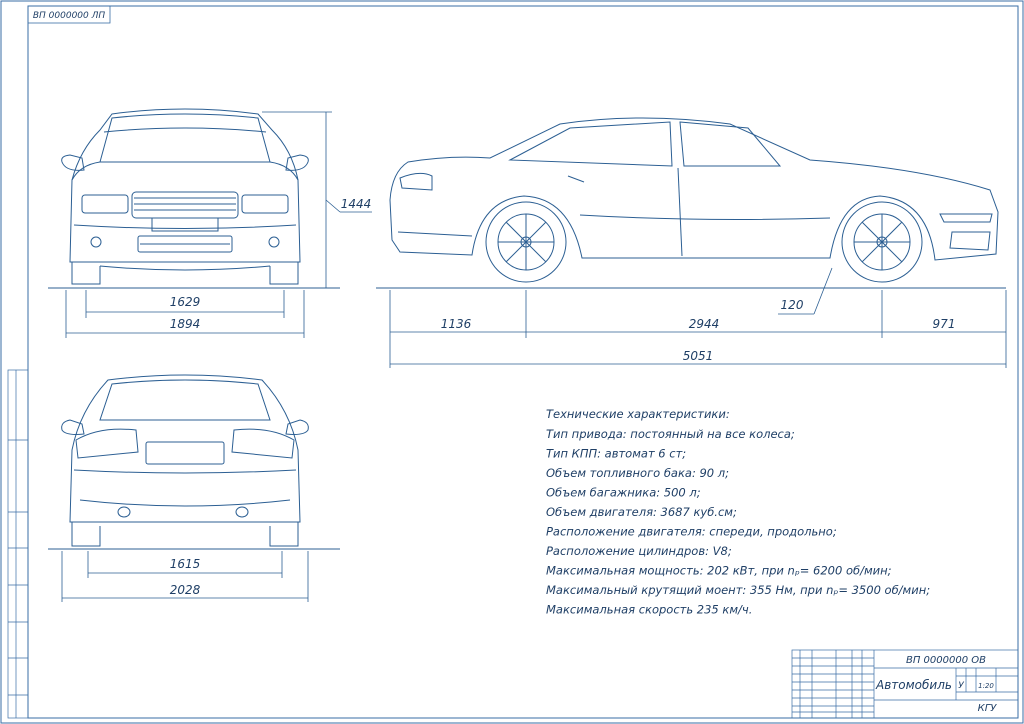 Image resolution: width=1024 pixels, height=724 pixels. I want to click on dim-rear-overhang: 971, so click(944, 324).